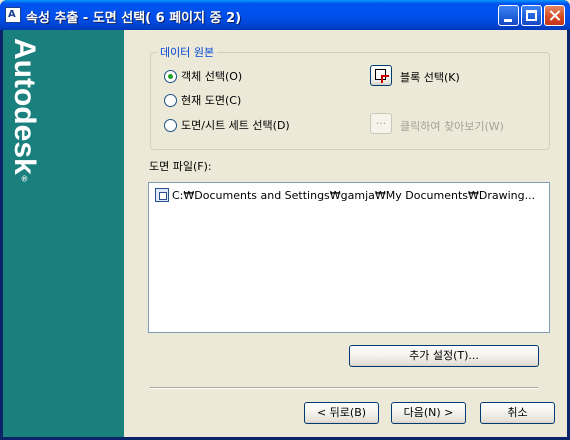  What do you see at coordinates (285, 15) in the screenshot?
I see `title-bar: A 속성 추출 - 도면 선택( 6 페이지 중 2)` at bounding box center [285, 15].